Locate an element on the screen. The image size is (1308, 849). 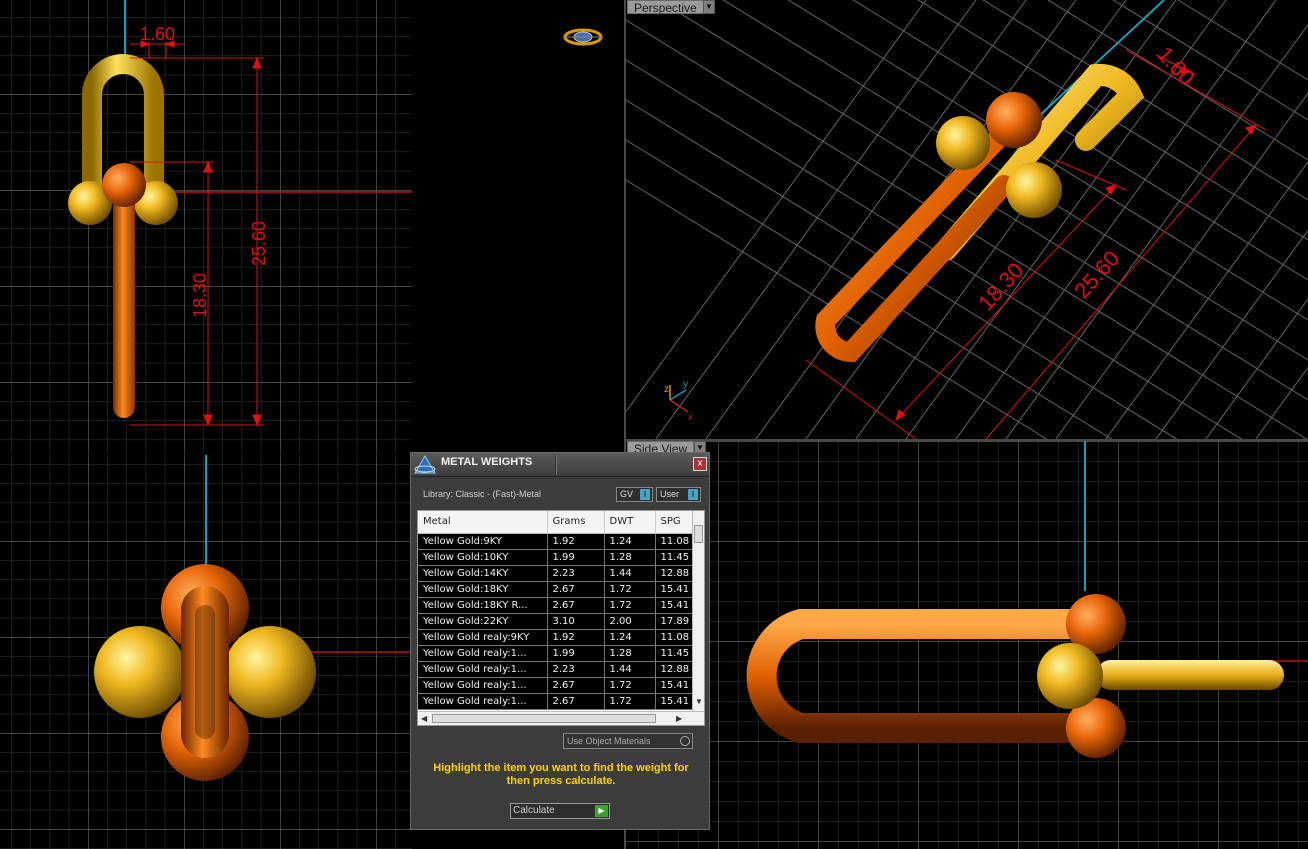
col-dwt: DWT is located at coordinates (630, 522).